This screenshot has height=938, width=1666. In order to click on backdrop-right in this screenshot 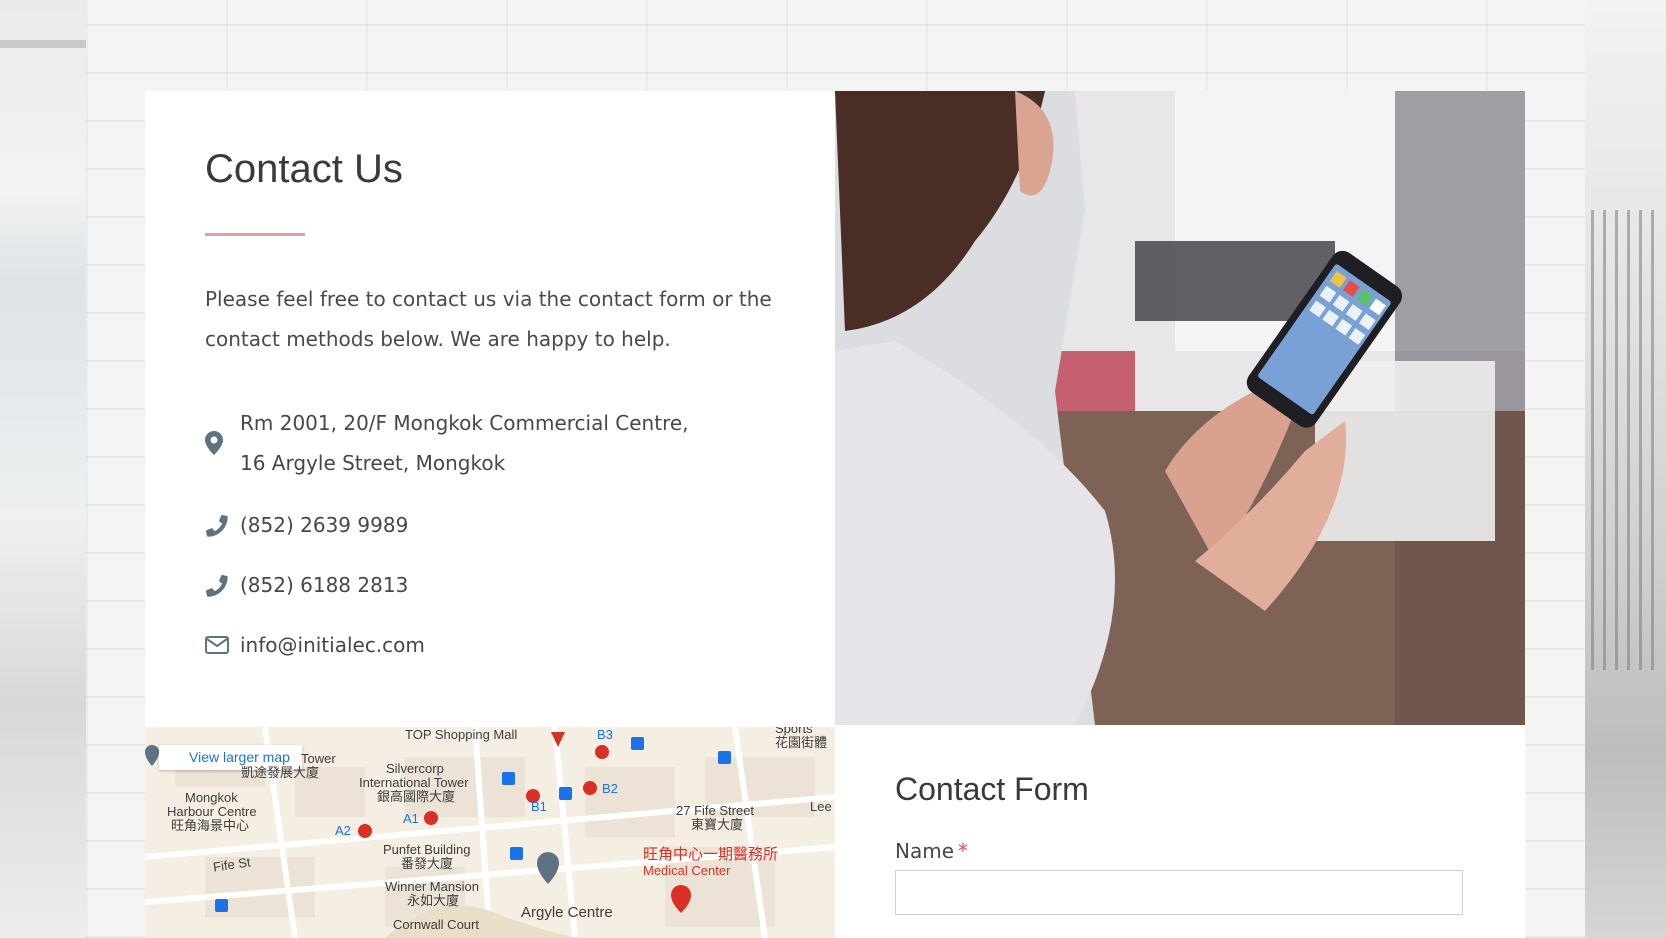, I will do `click(1625, 469)`.